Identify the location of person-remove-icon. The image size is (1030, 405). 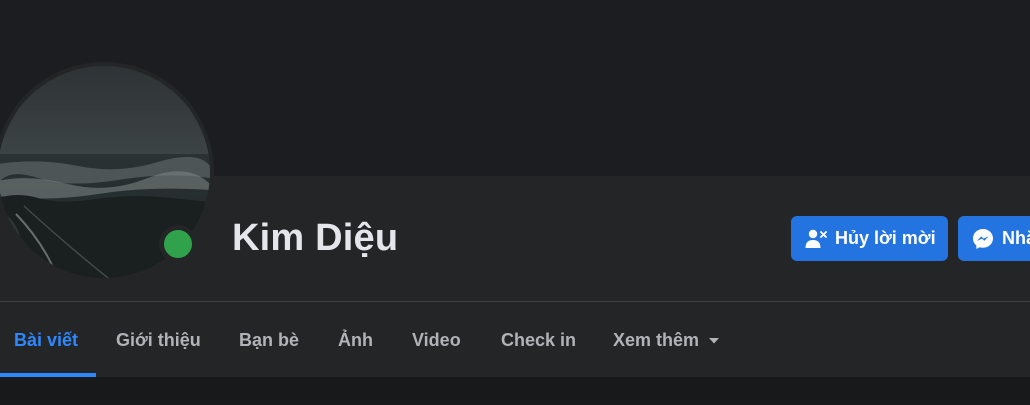
(816, 239).